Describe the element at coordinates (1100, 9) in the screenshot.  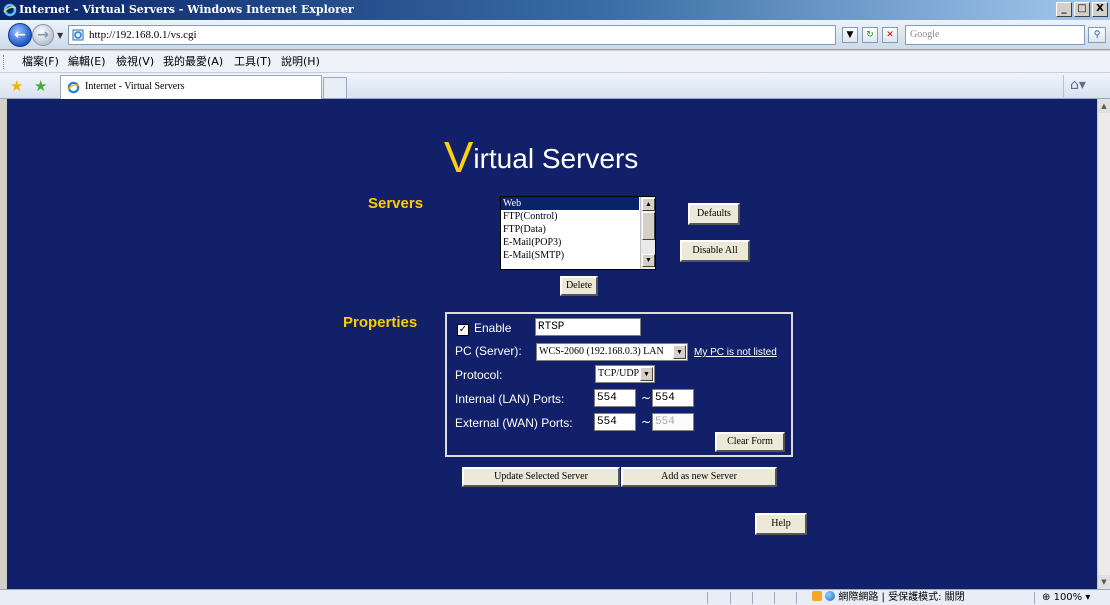
I see `close-button: X` at that location.